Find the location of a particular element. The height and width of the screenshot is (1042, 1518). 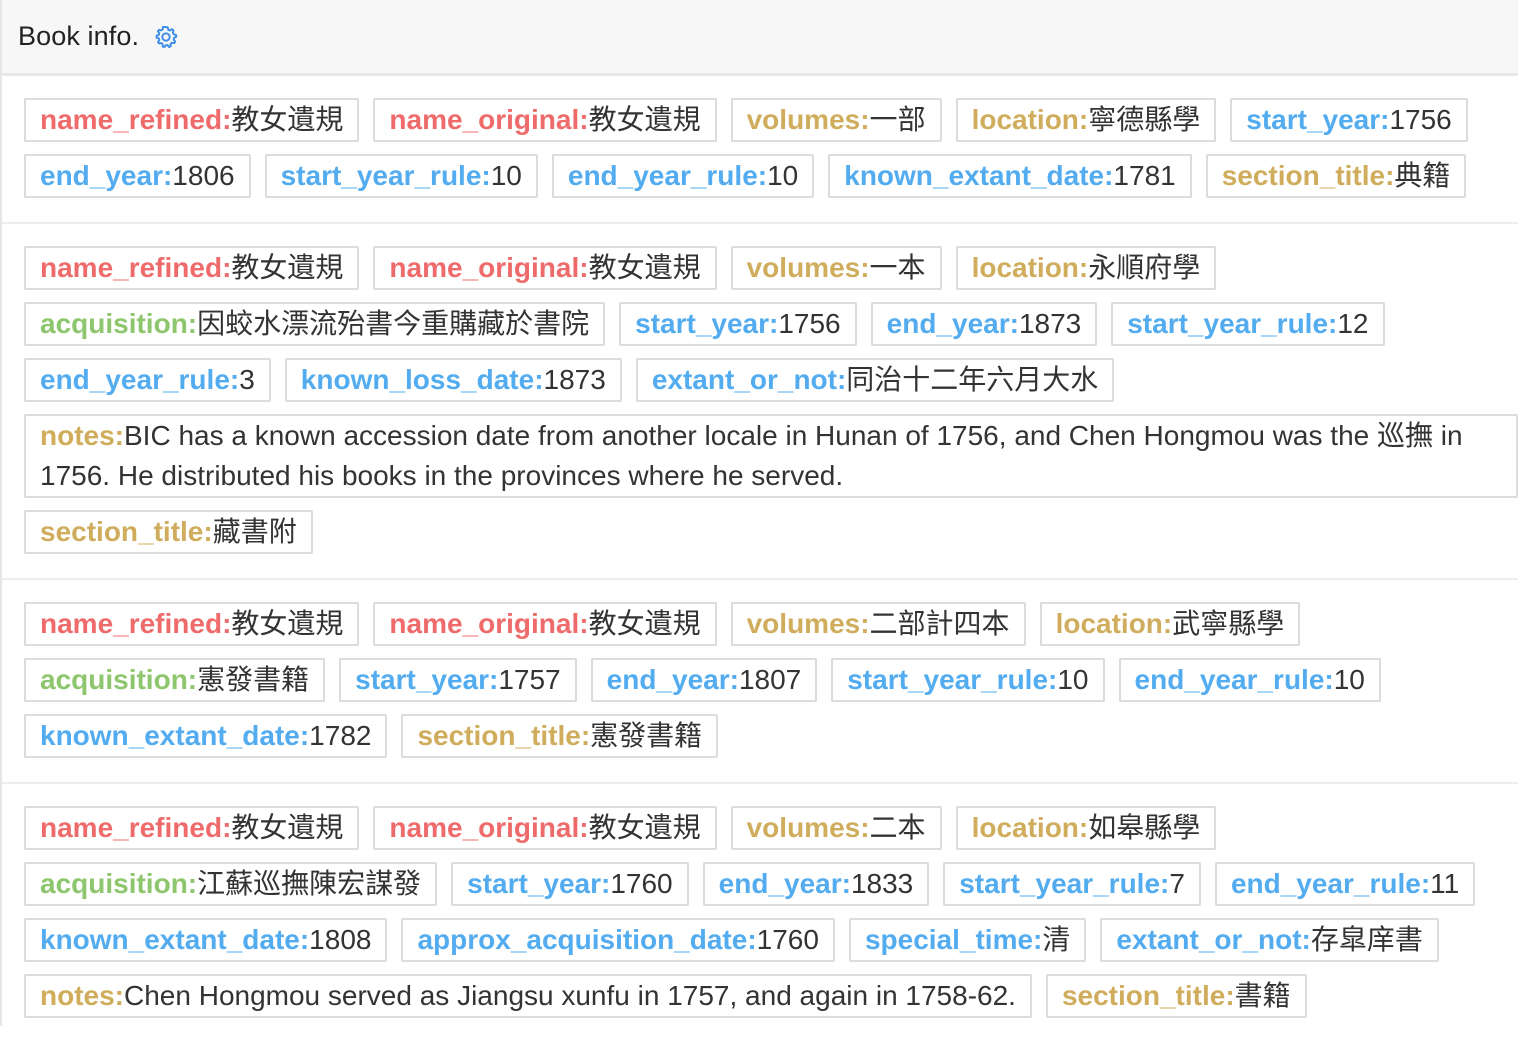

field-tag: volumes:一部 is located at coordinates (836, 120).